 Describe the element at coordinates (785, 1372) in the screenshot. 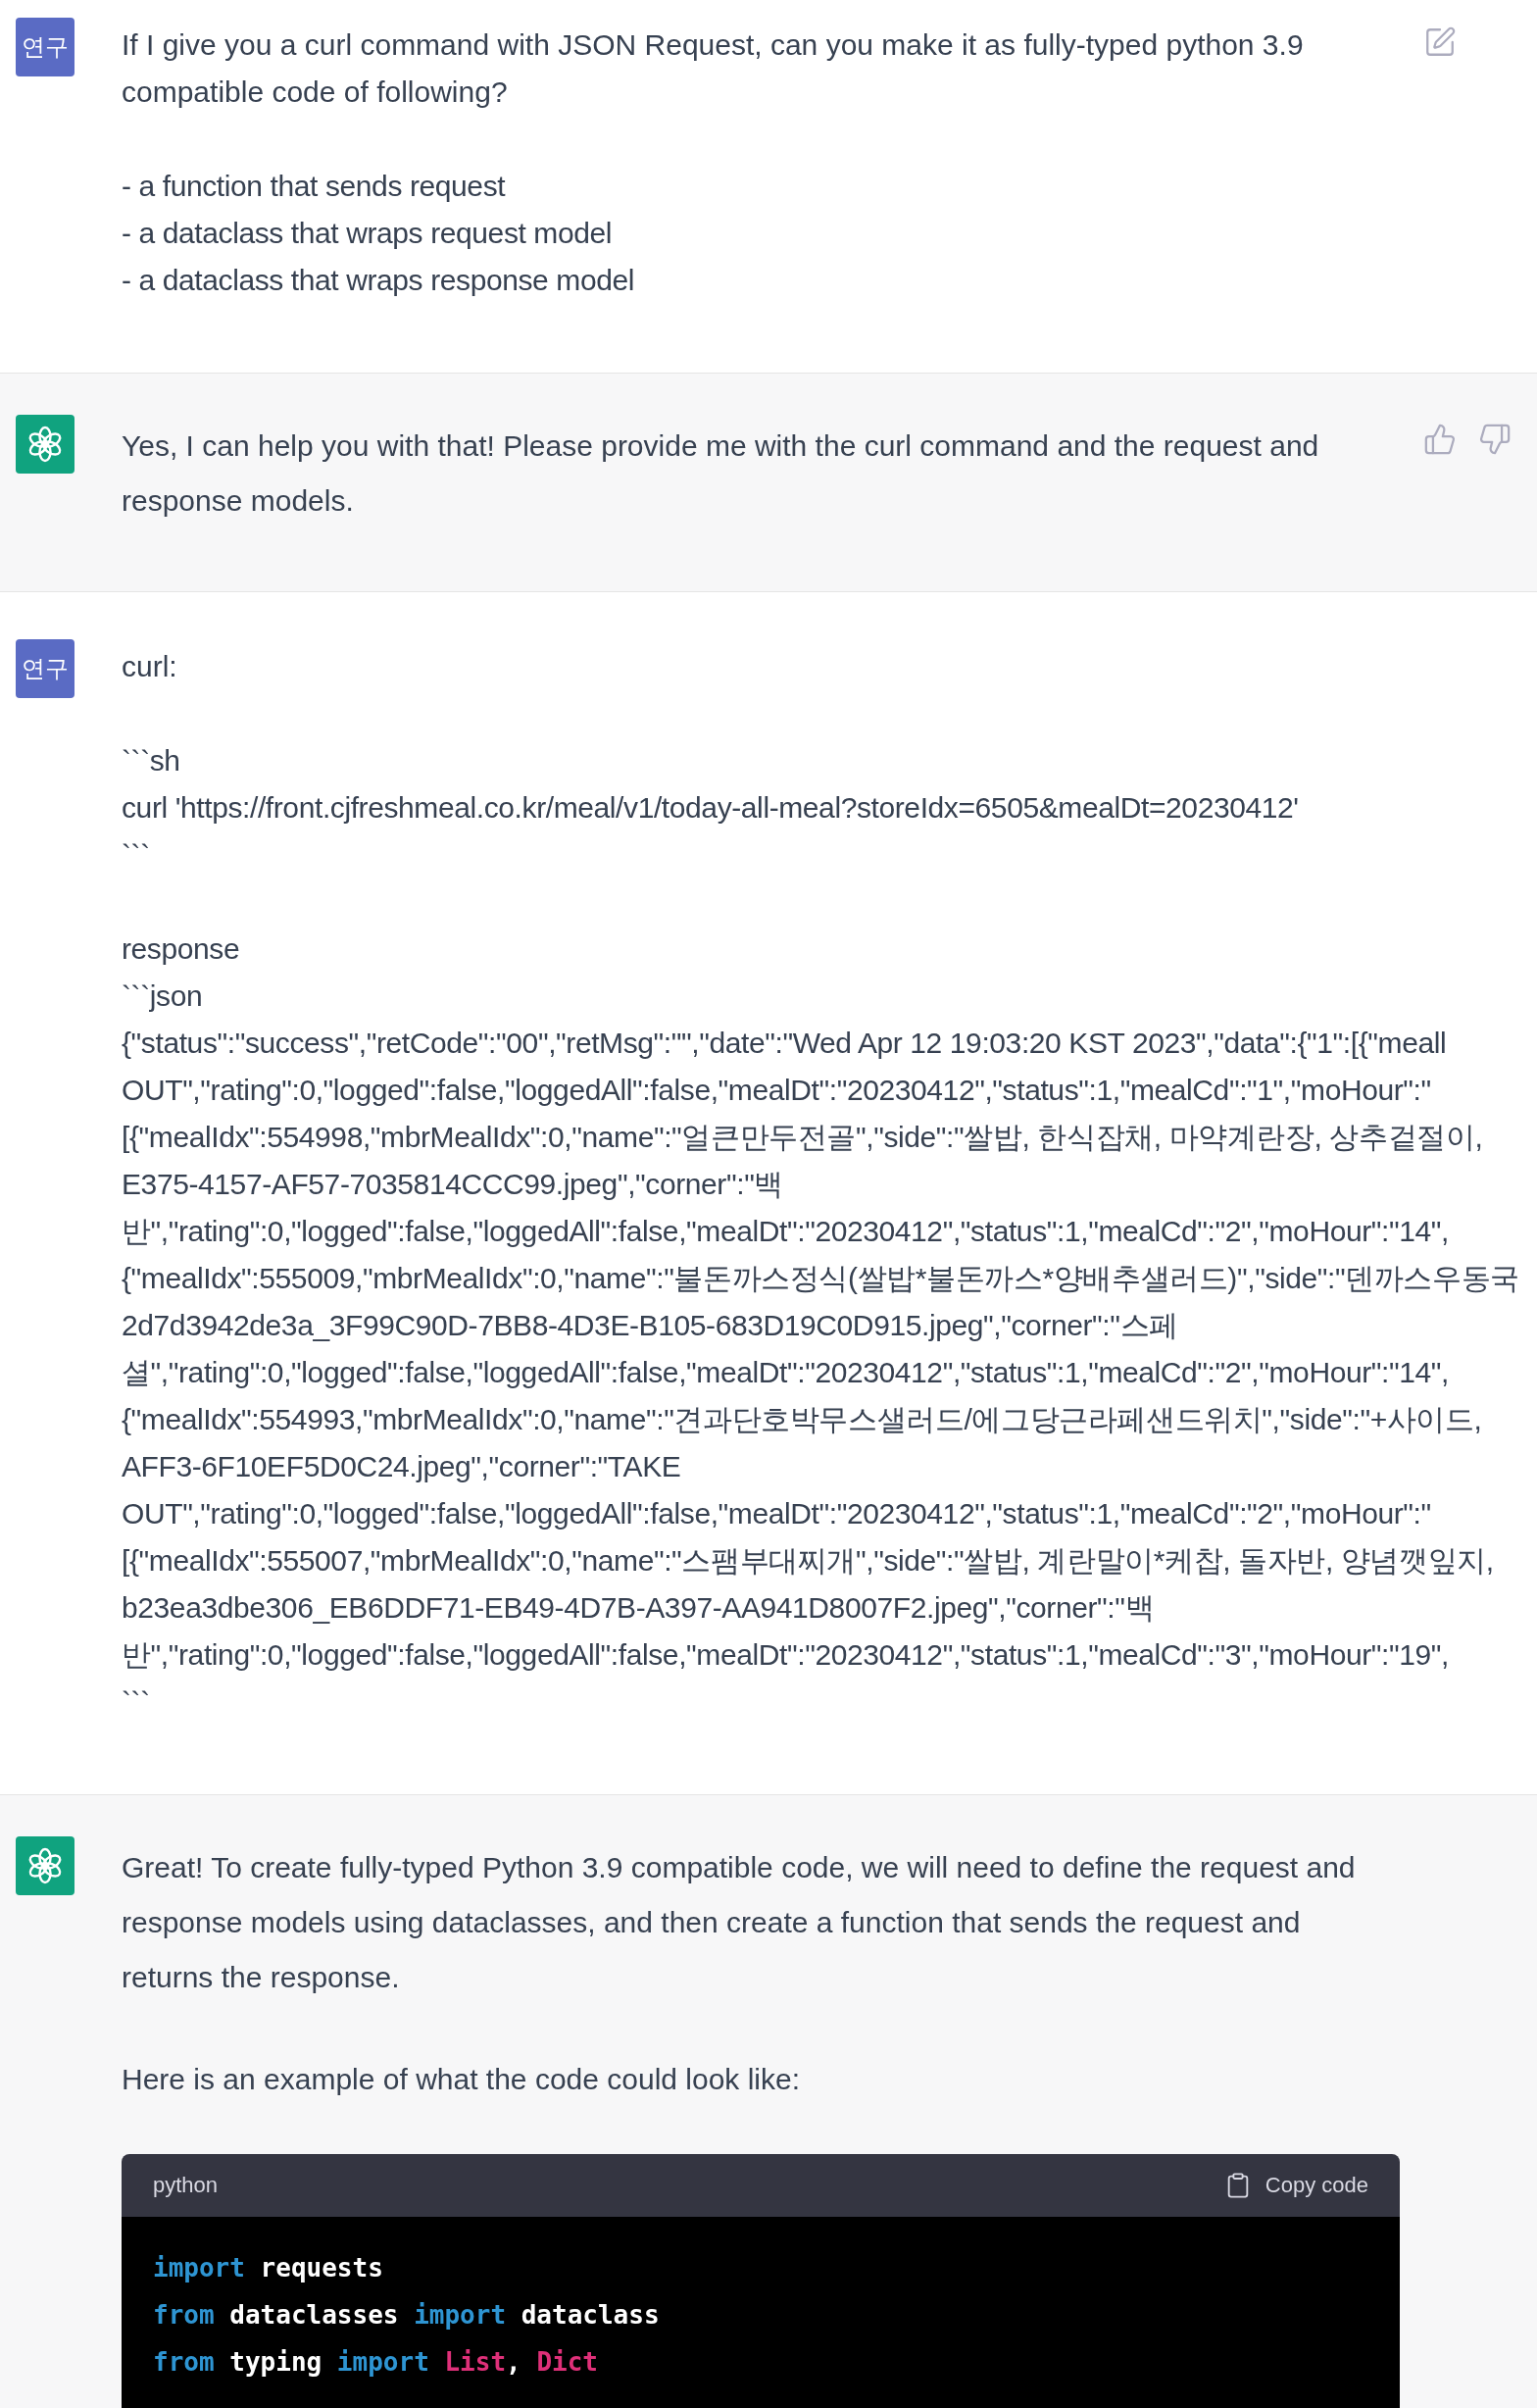

I see `message-line: 셜","rating":0,"logged":false,"loggedAll":false,"mealDt":"20230412","status":1,"mealCd":"2","moHour":"14",` at that location.